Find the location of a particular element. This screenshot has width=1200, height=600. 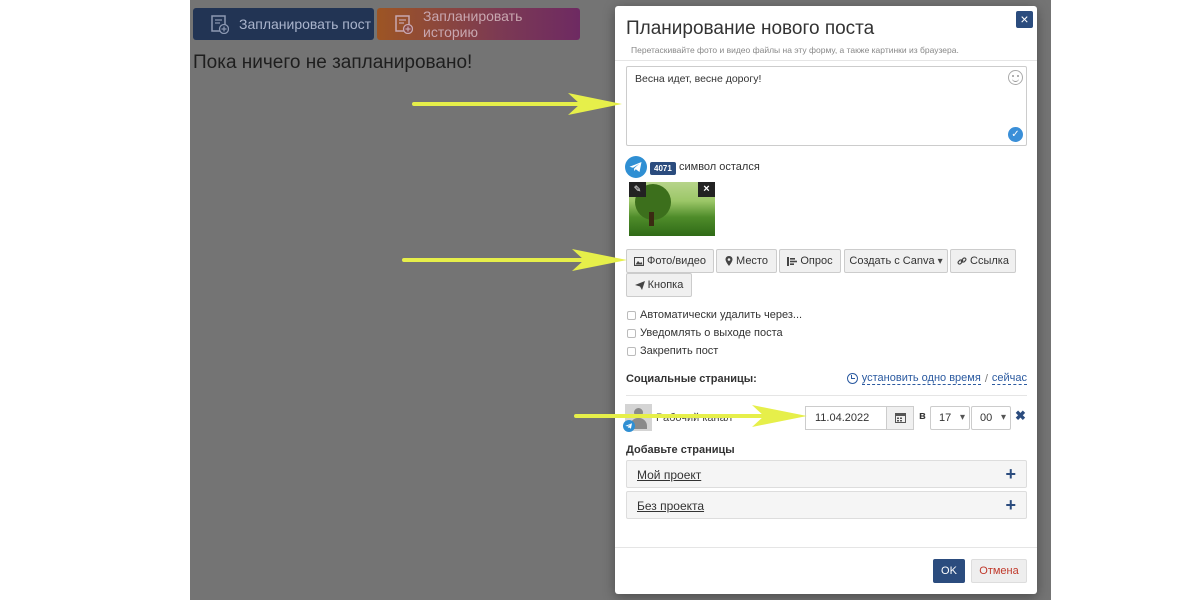

schedule-story-button: Запланировать историю is located at coordinates (478, 24).